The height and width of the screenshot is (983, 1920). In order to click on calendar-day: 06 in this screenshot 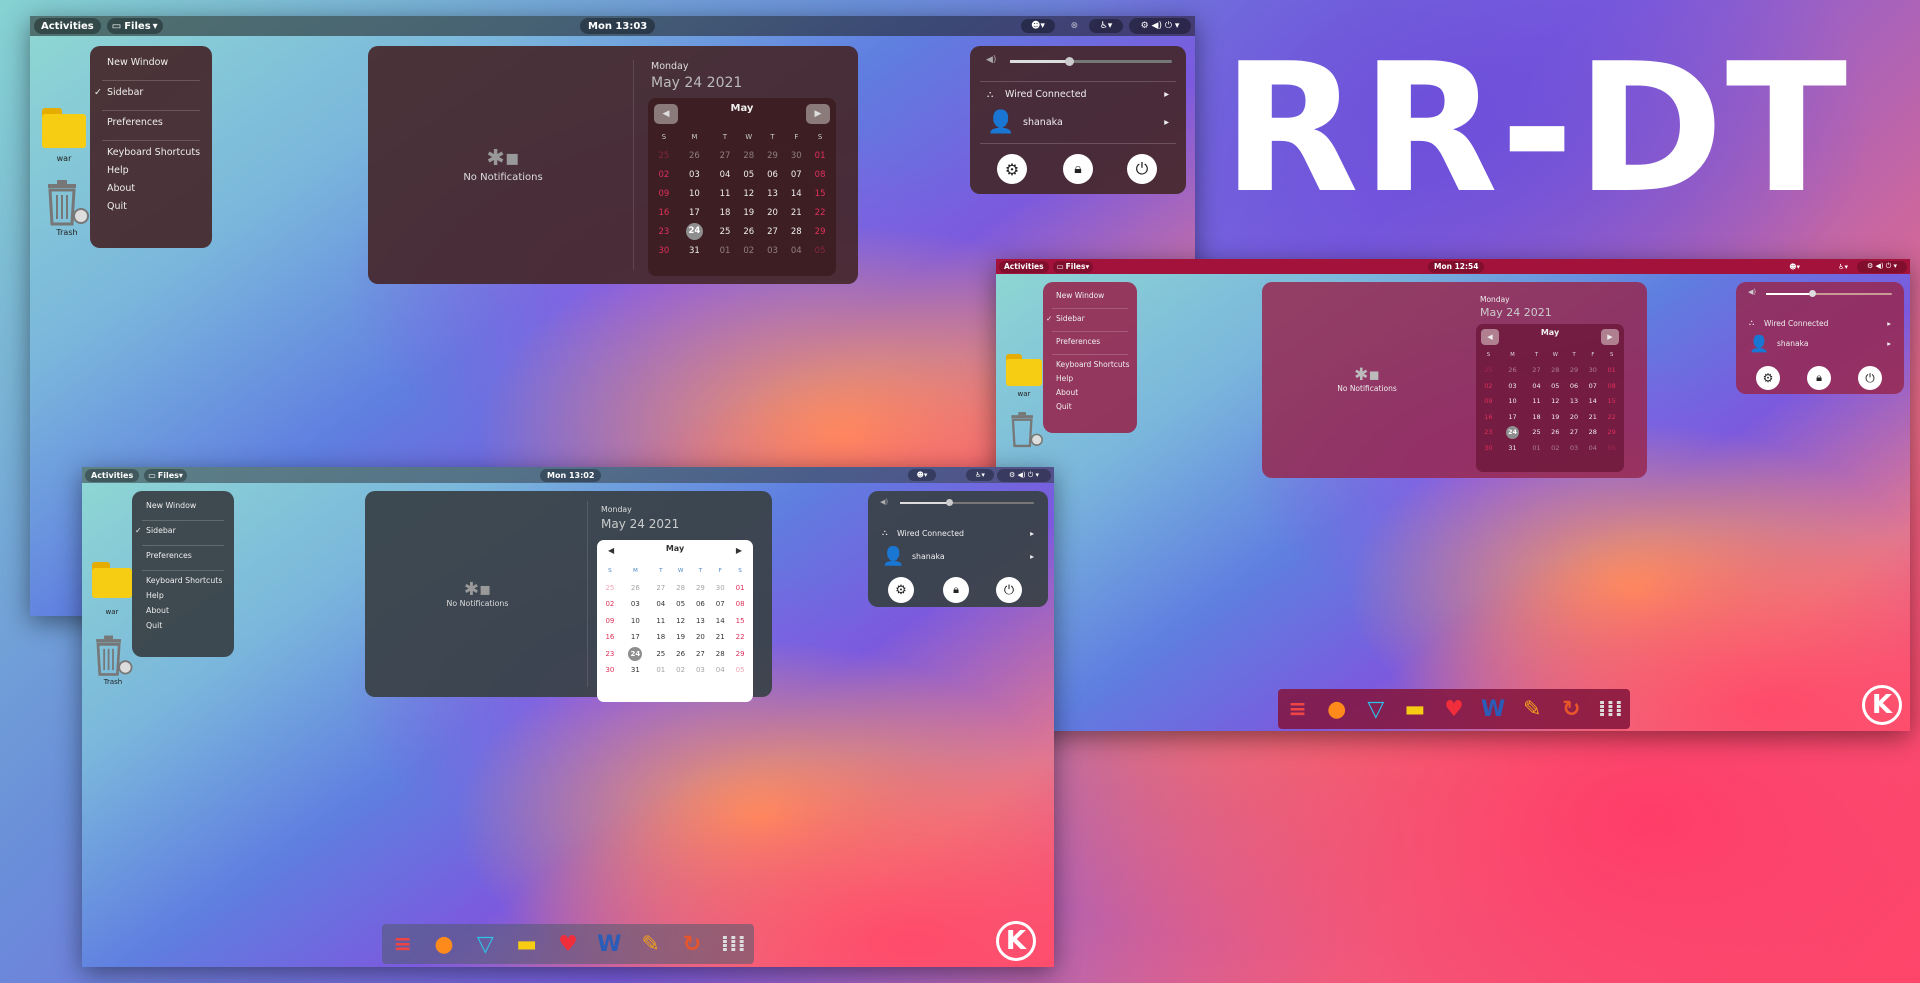, I will do `click(701, 604)`.